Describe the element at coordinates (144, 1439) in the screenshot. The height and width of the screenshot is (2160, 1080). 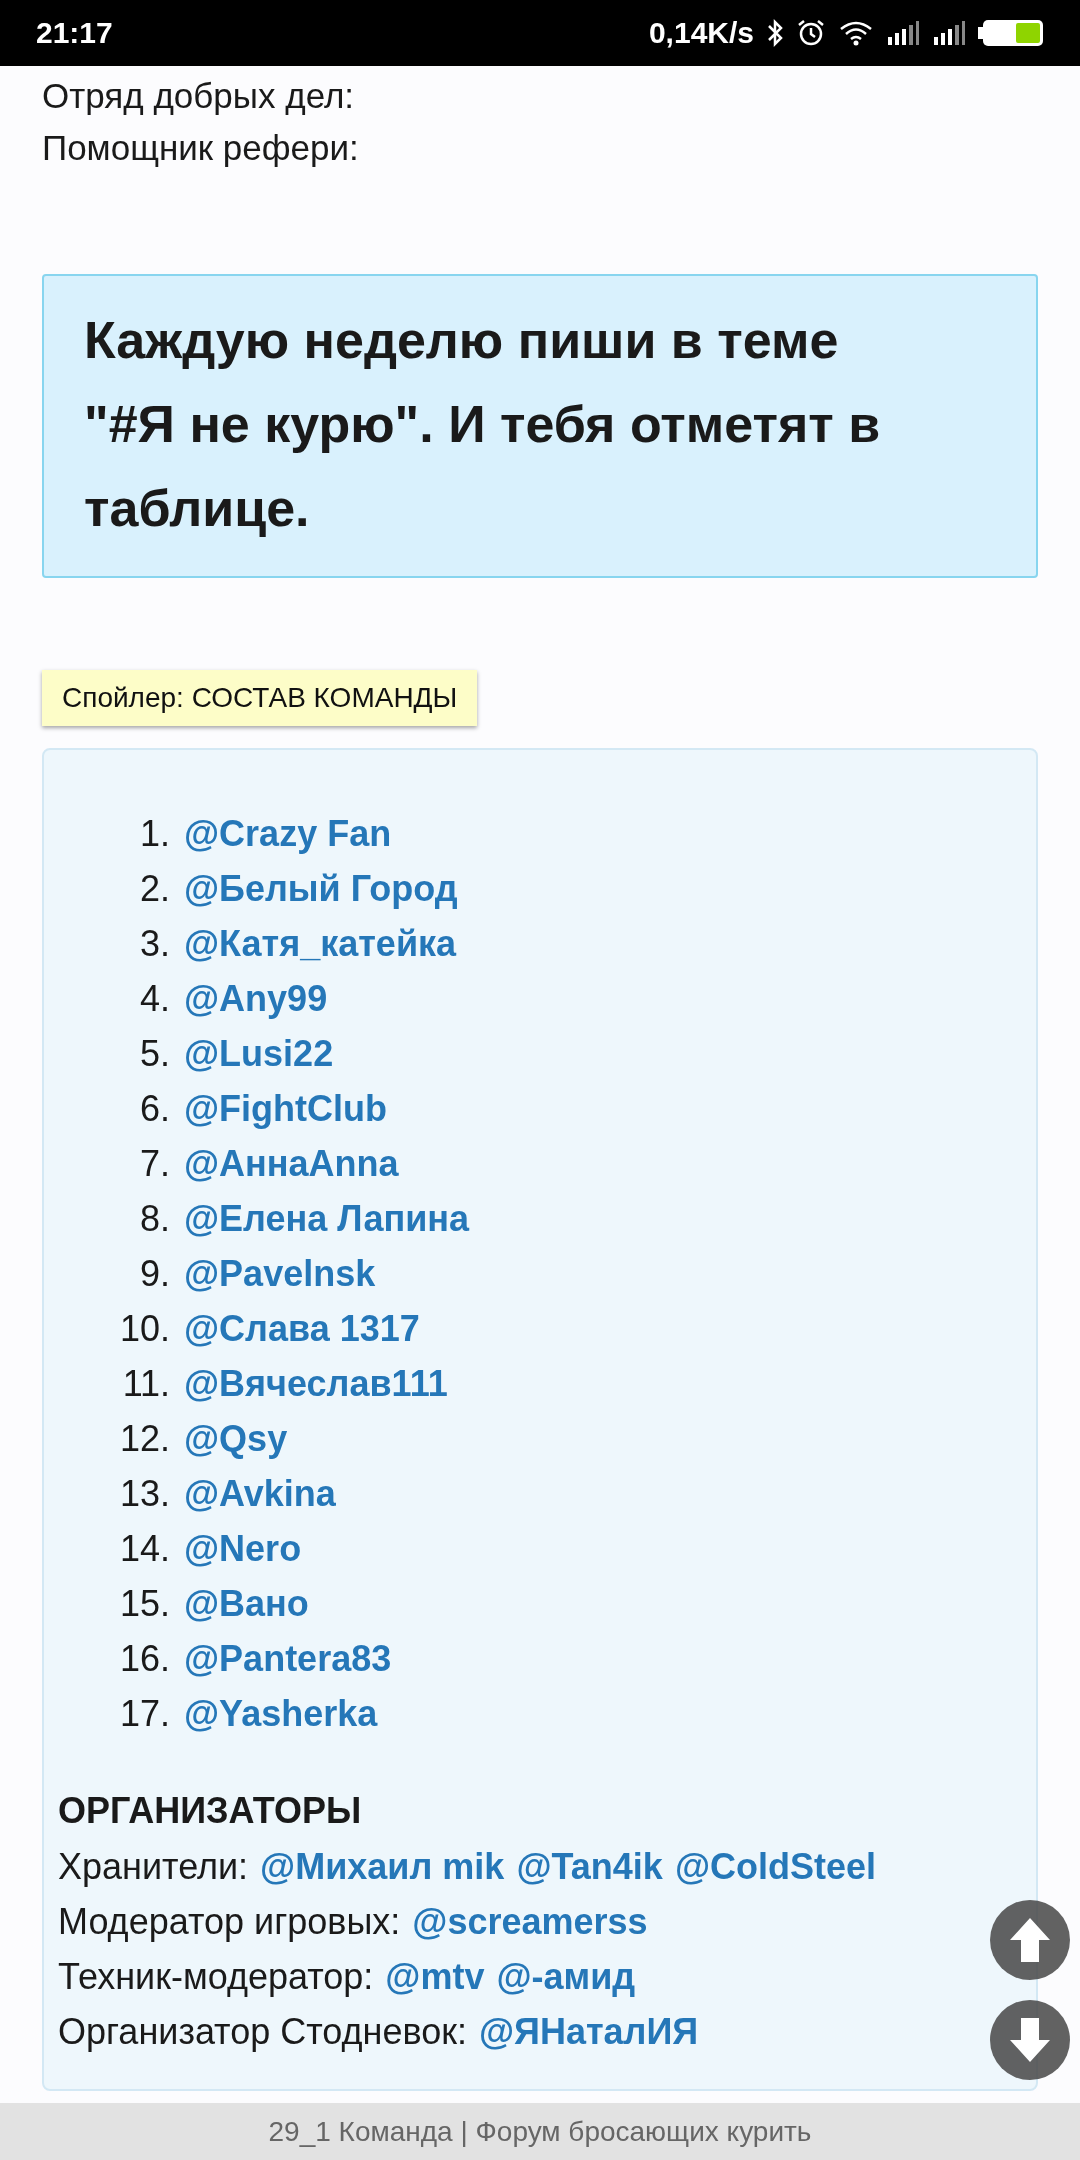
I see `list-number: 12.` at that location.